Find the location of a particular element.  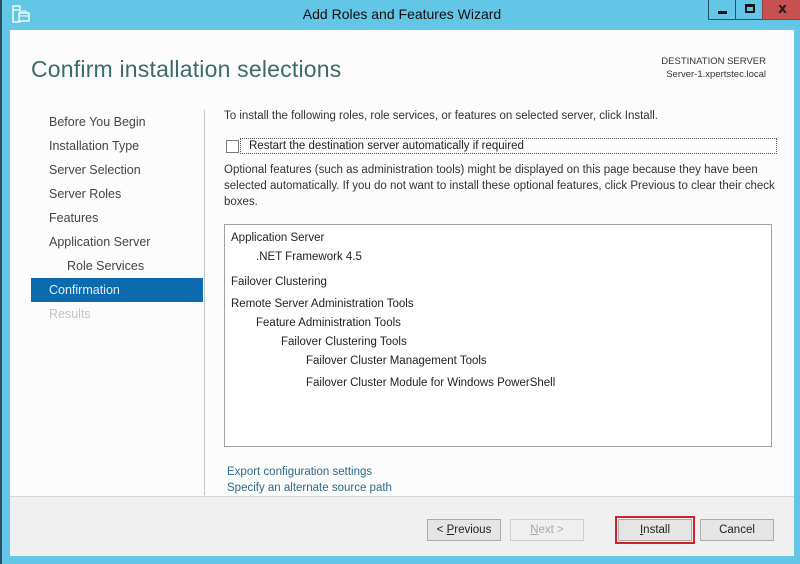

nav-item-results: Results is located at coordinates (70, 314).